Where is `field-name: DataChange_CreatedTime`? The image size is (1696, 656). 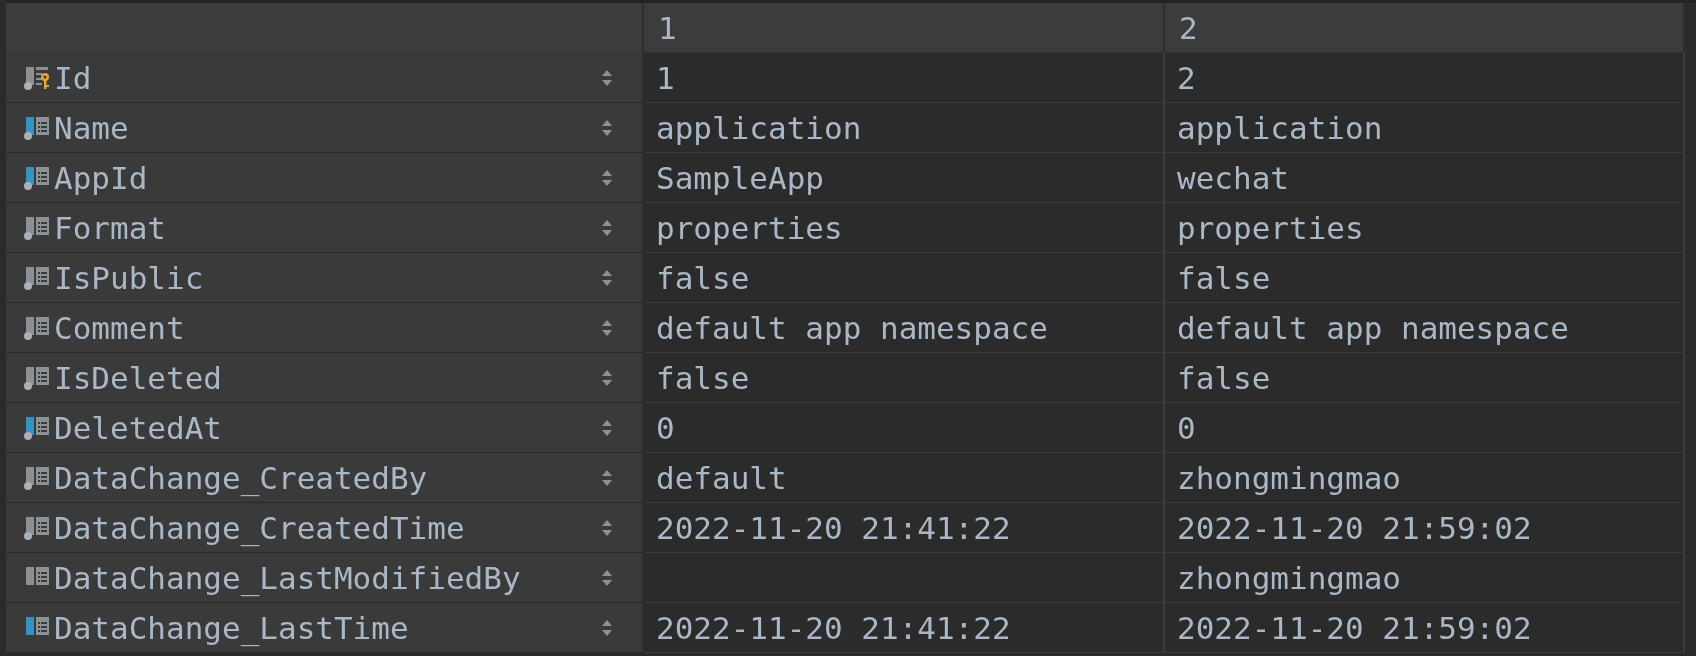 field-name: DataChange_CreatedTime is located at coordinates (260, 527).